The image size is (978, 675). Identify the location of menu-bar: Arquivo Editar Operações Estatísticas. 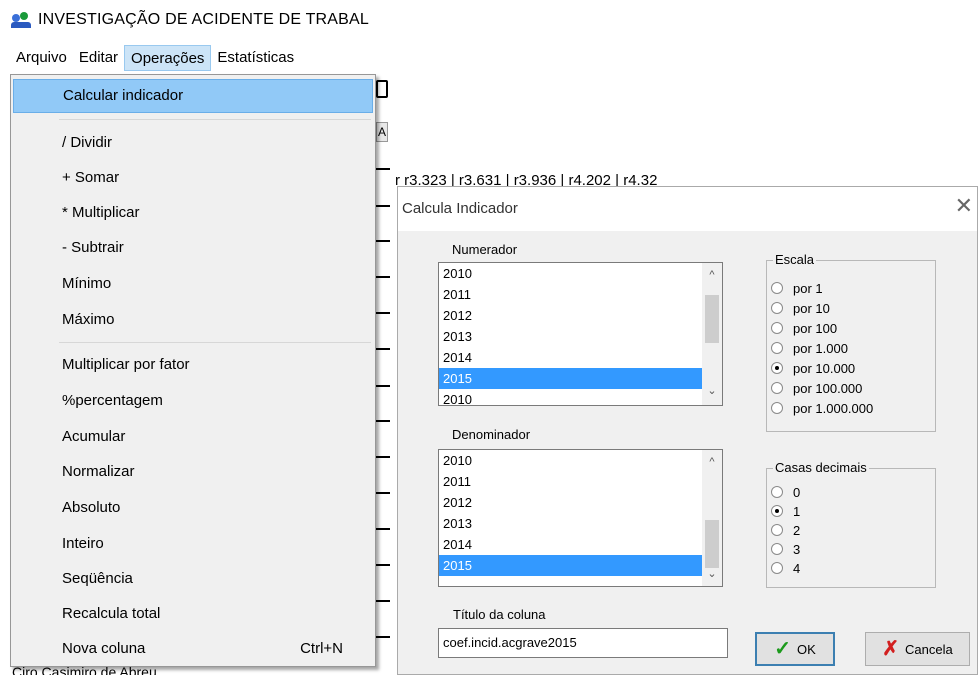
(155, 59).